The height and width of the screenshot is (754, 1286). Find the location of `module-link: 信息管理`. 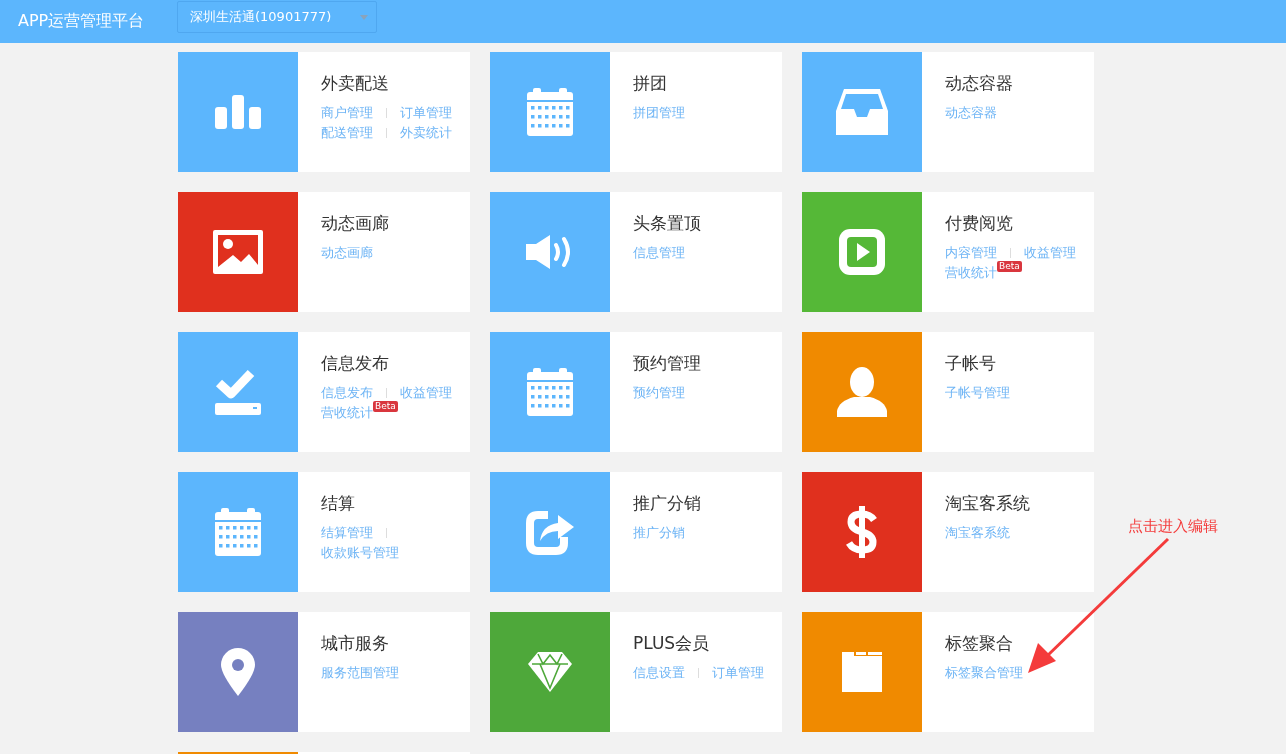

module-link: 信息管理 is located at coordinates (659, 253).